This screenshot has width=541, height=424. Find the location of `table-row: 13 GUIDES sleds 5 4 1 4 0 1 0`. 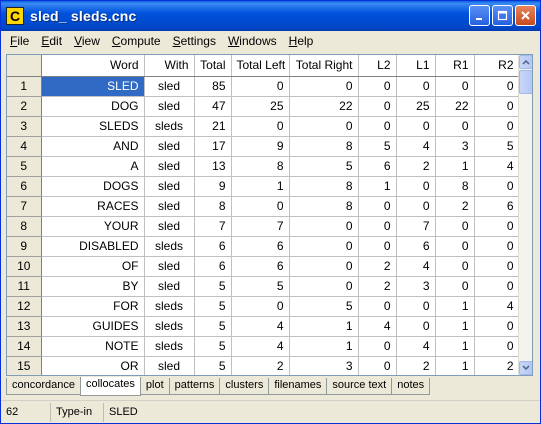

table-row: 13 GUIDES sleds 5 4 1 4 0 1 0 is located at coordinates (263, 326).